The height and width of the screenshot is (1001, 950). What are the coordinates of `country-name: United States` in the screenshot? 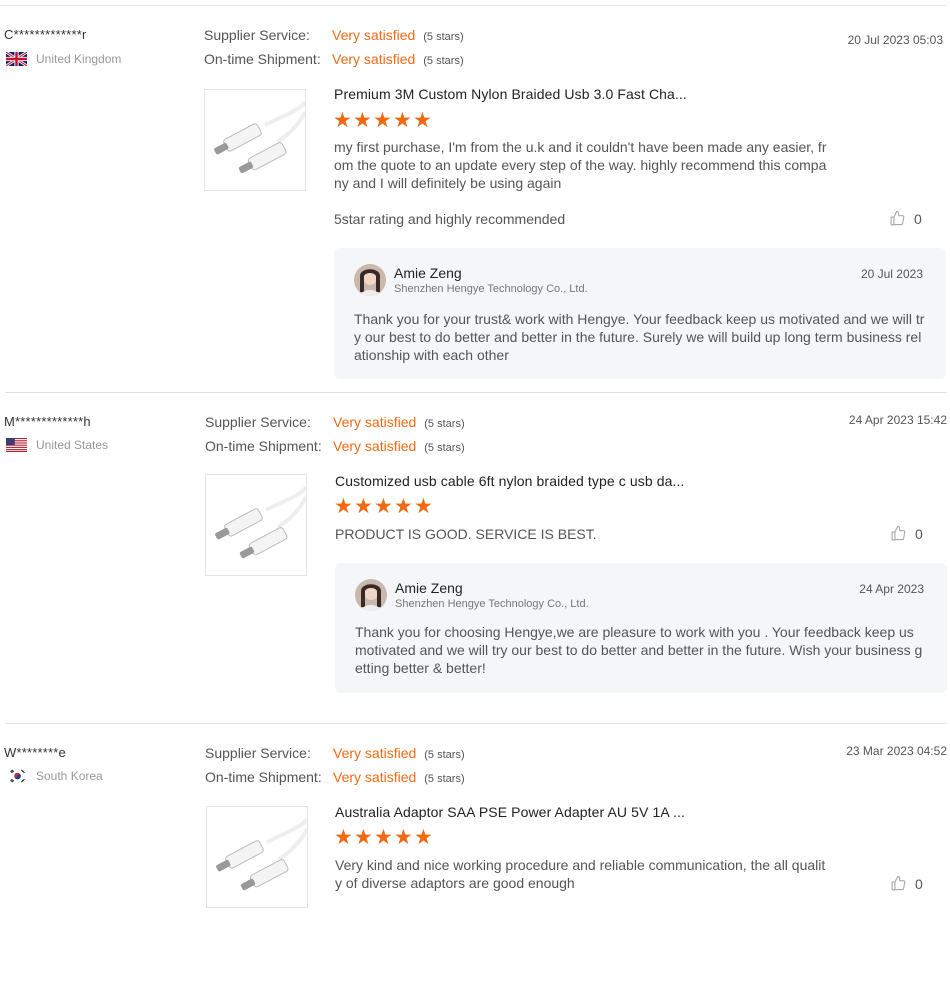 It's located at (72, 445).